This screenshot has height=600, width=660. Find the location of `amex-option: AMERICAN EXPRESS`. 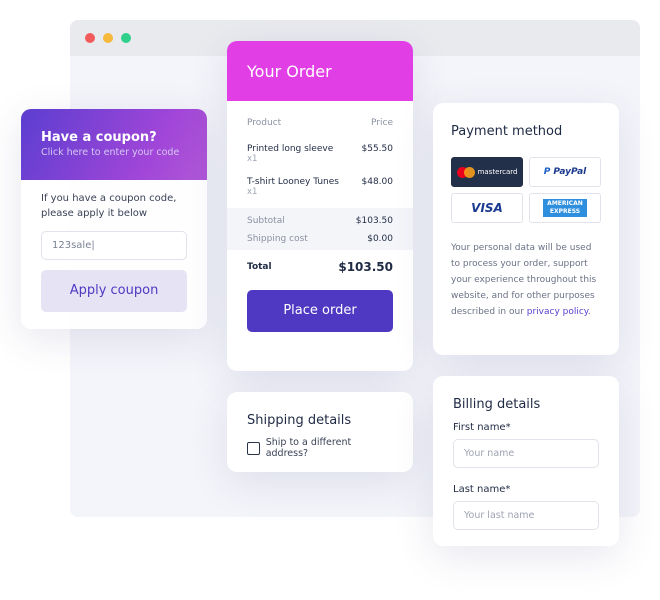

amex-option: AMERICAN EXPRESS is located at coordinates (565, 208).